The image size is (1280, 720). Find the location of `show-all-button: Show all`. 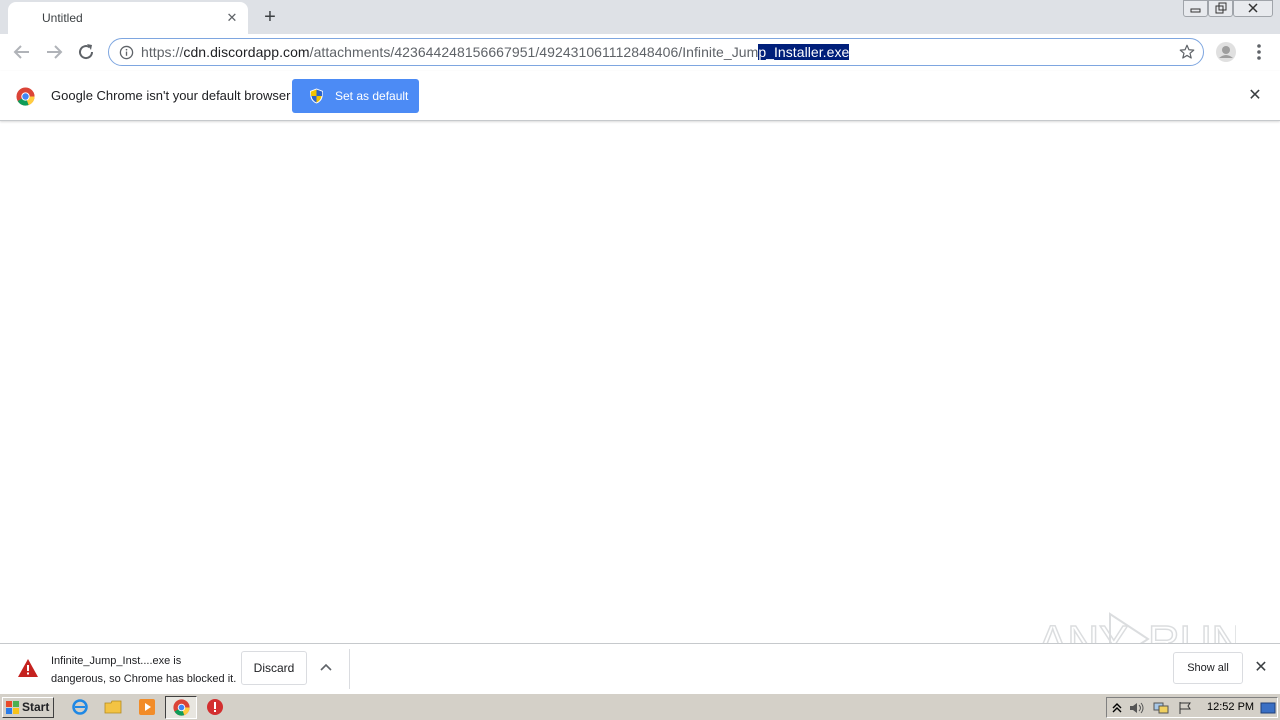

show-all-button: Show all is located at coordinates (1208, 668).